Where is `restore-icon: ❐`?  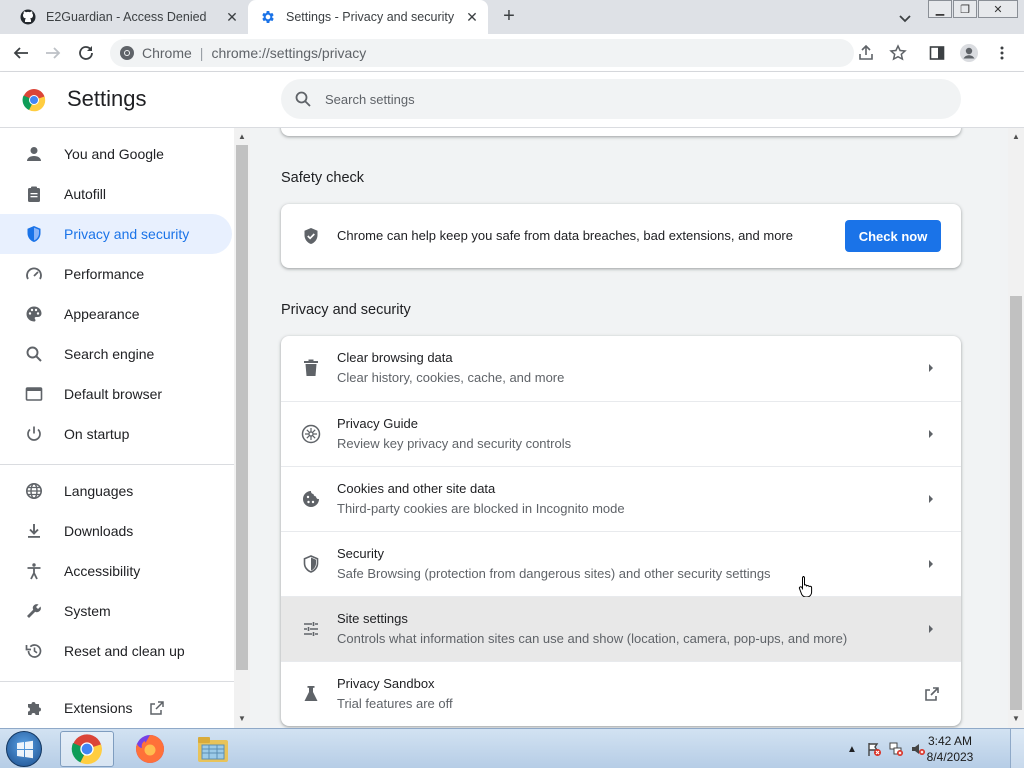
restore-icon: ❐ is located at coordinates (965, 9).